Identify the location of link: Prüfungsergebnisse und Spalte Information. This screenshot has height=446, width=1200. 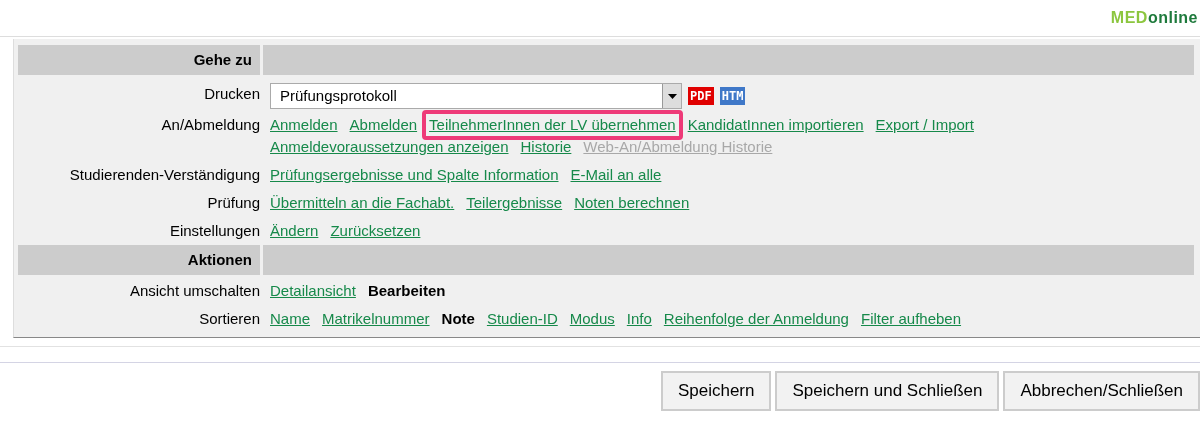
(414, 175).